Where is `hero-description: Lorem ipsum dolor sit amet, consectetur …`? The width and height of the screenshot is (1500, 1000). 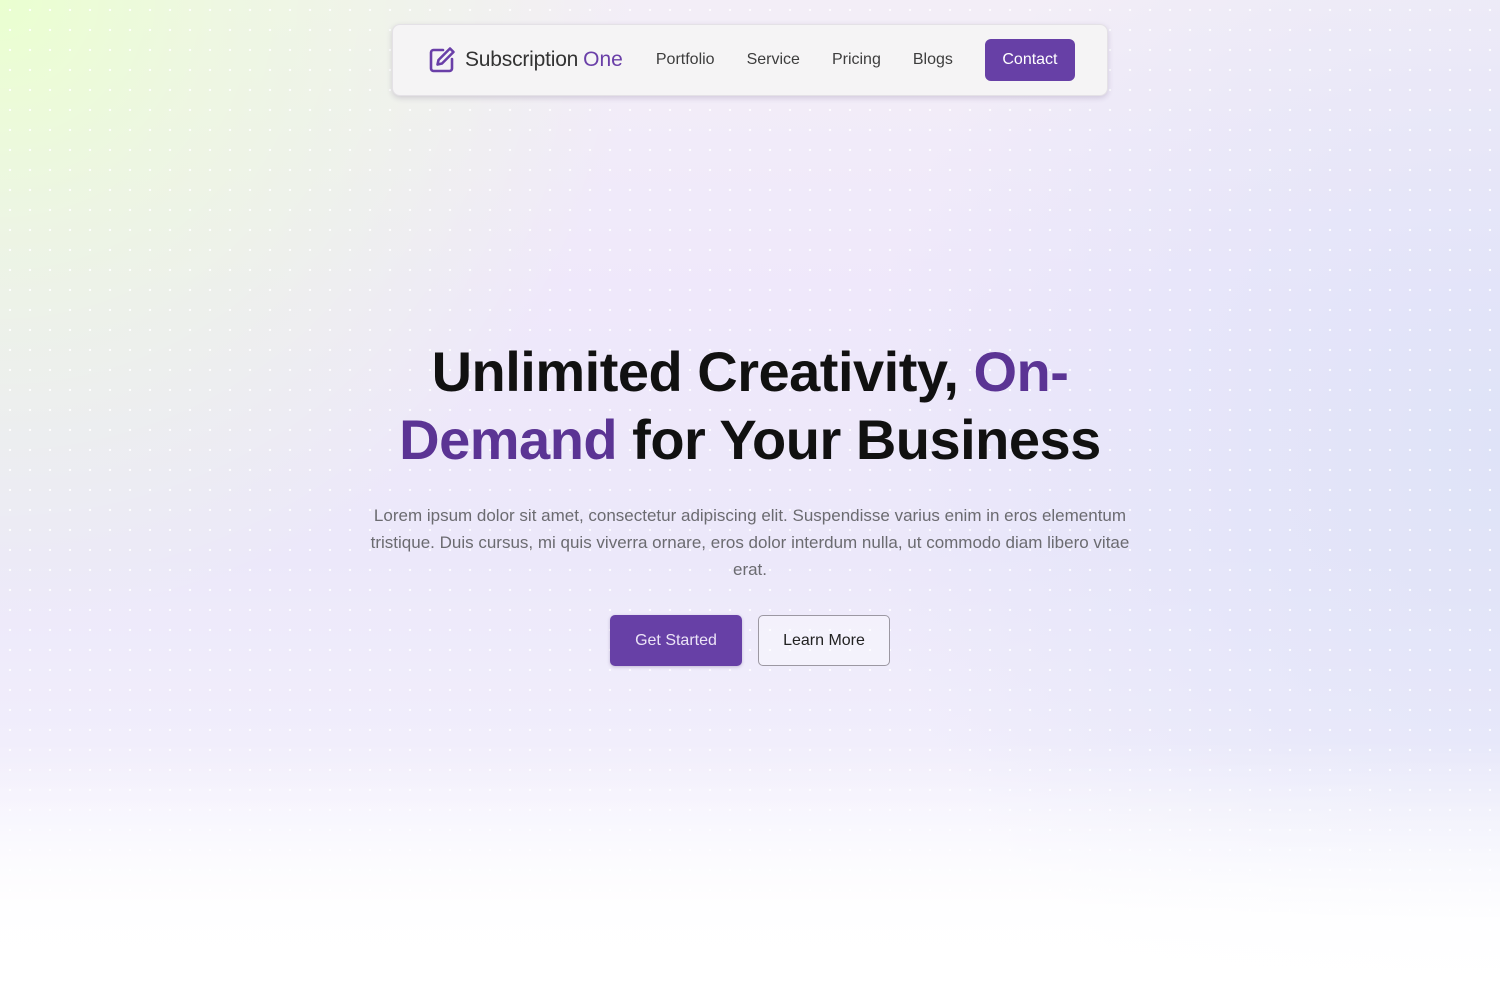
hero-description: Lorem ipsum dolor sit amet, consectetur … is located at coordinates (750, 542).